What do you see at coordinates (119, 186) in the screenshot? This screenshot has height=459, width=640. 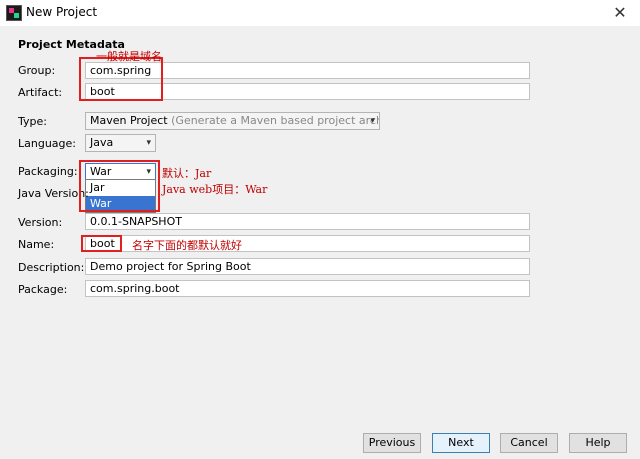 I see `packaging-highlight-box` at bounding box center [119, 186].